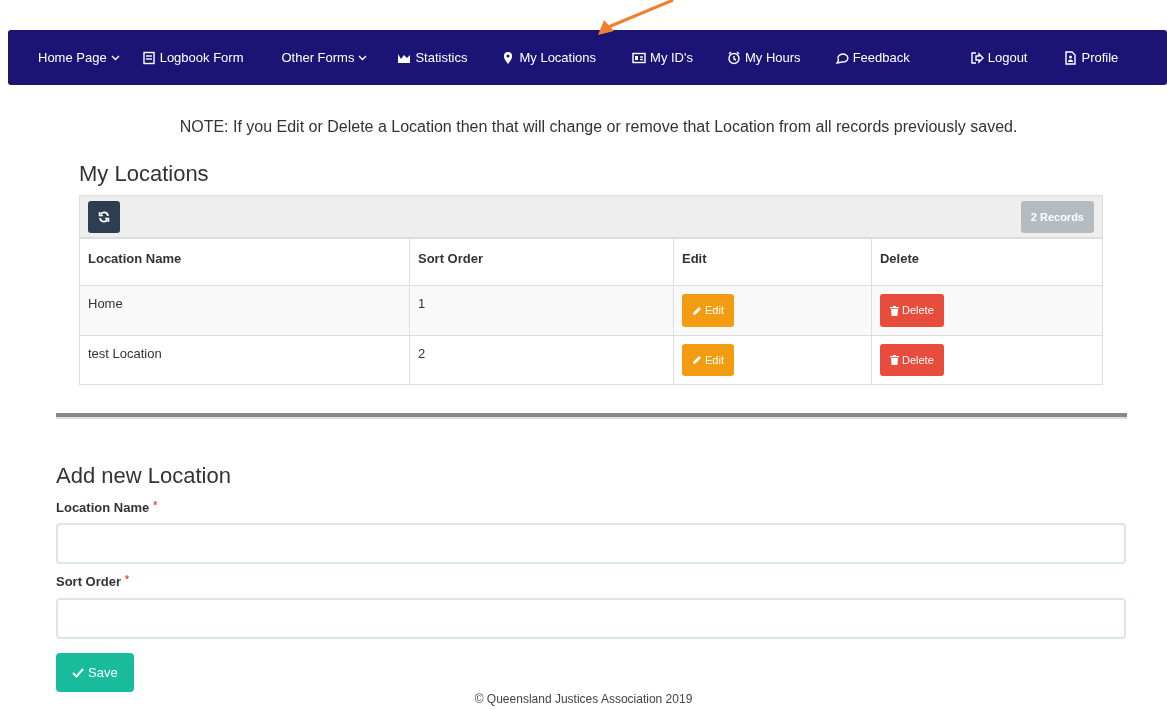 The width and height of the screenshot is (1167, 709). I want to click on nav-link: Feedback, so click(872, 57).